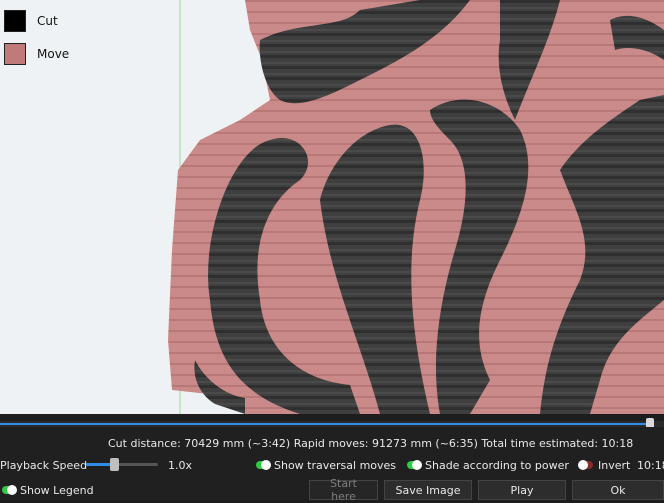 The height and width of the screenshot is (503, 664). What do you see at coordinates (650, 465) in the screenshot?
I see `time-display: 10:18` at bounding box center [650, 465].